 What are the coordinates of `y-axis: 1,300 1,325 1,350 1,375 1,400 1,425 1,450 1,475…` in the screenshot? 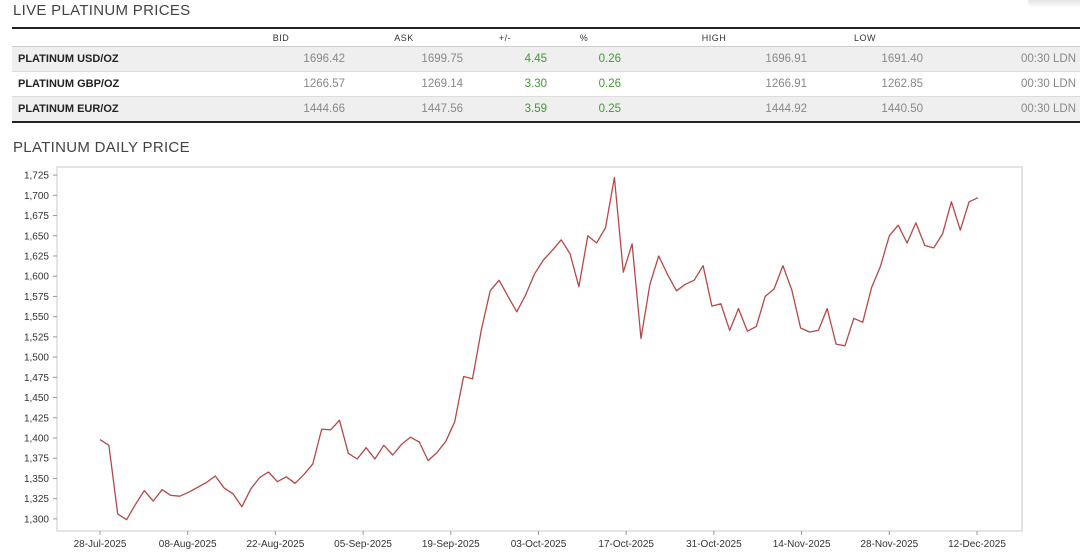 It's located at (40, 348).